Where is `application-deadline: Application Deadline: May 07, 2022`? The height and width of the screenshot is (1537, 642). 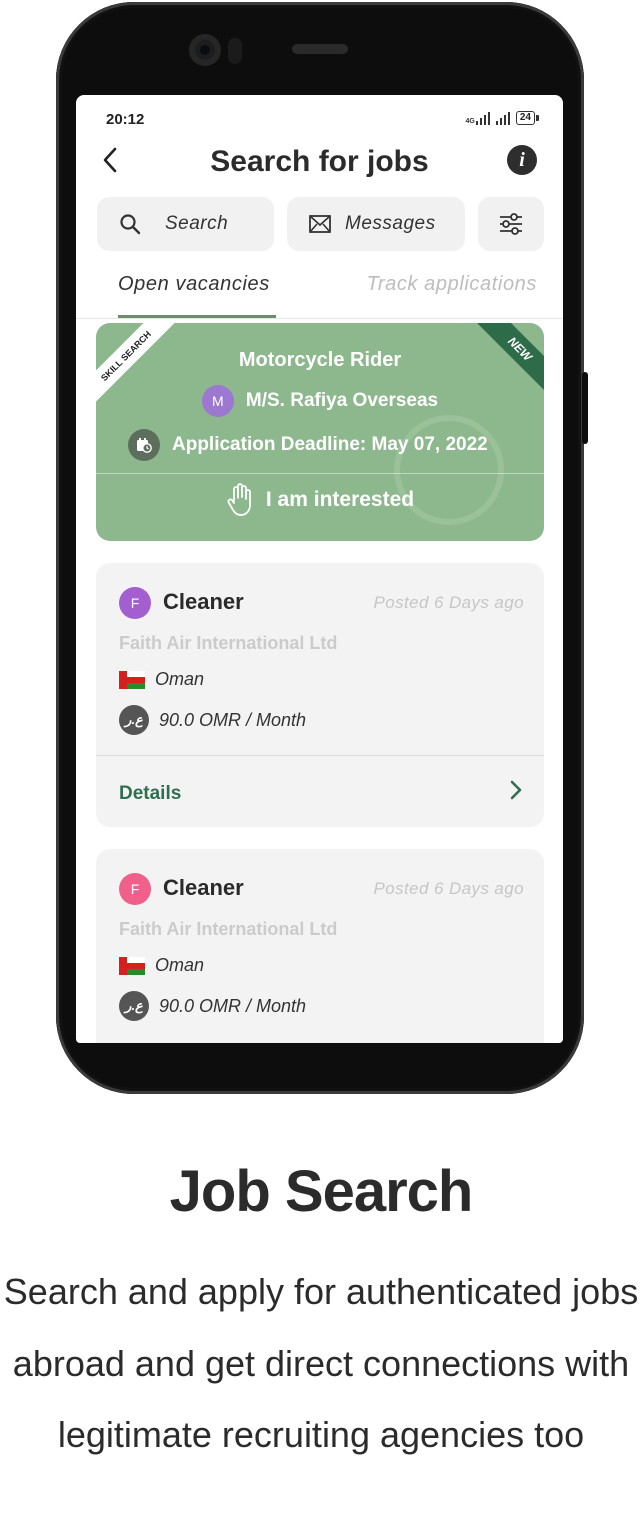 application-deadline: Application Deadline: May 07, 2022 is located at coordinates (308, 445).